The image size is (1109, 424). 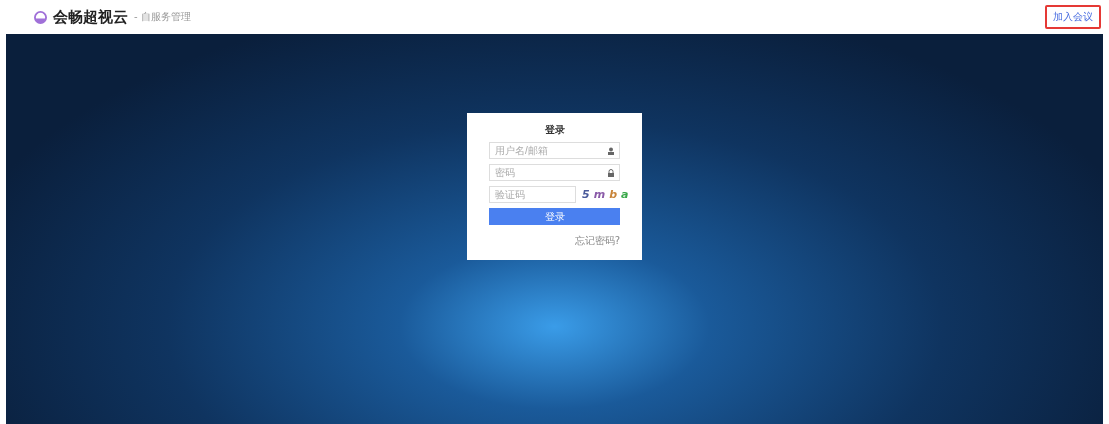 What do you see at coordinates (40, 17) in the screenshot?
I see `logo-icon` at bounding box center [40, 17].